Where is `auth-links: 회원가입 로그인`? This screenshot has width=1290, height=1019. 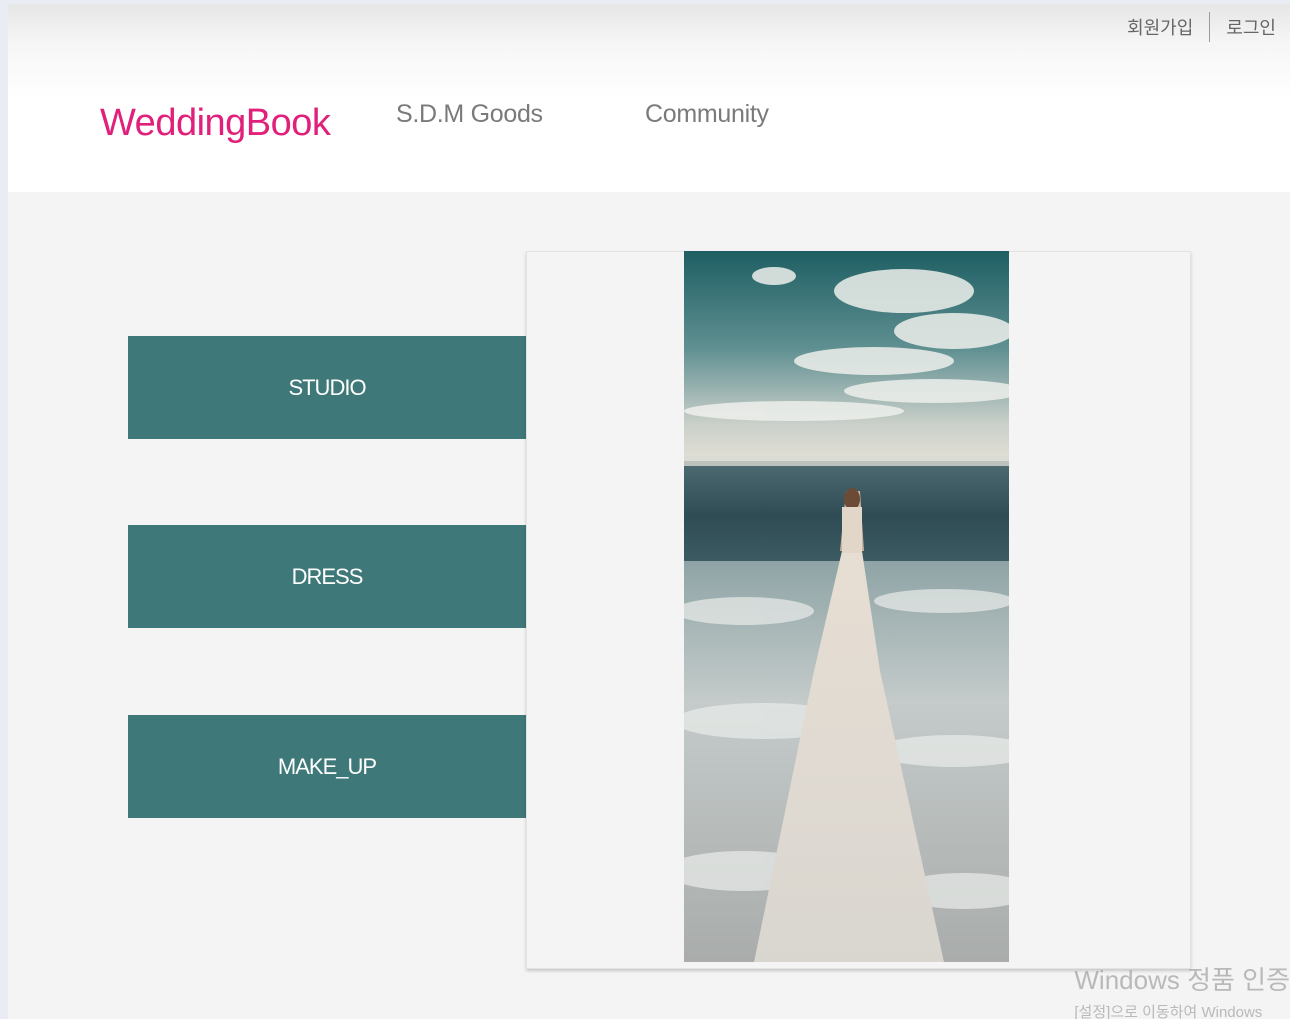
auth-links: 회원가입 로그인 is located at coordinates (1201, 27).